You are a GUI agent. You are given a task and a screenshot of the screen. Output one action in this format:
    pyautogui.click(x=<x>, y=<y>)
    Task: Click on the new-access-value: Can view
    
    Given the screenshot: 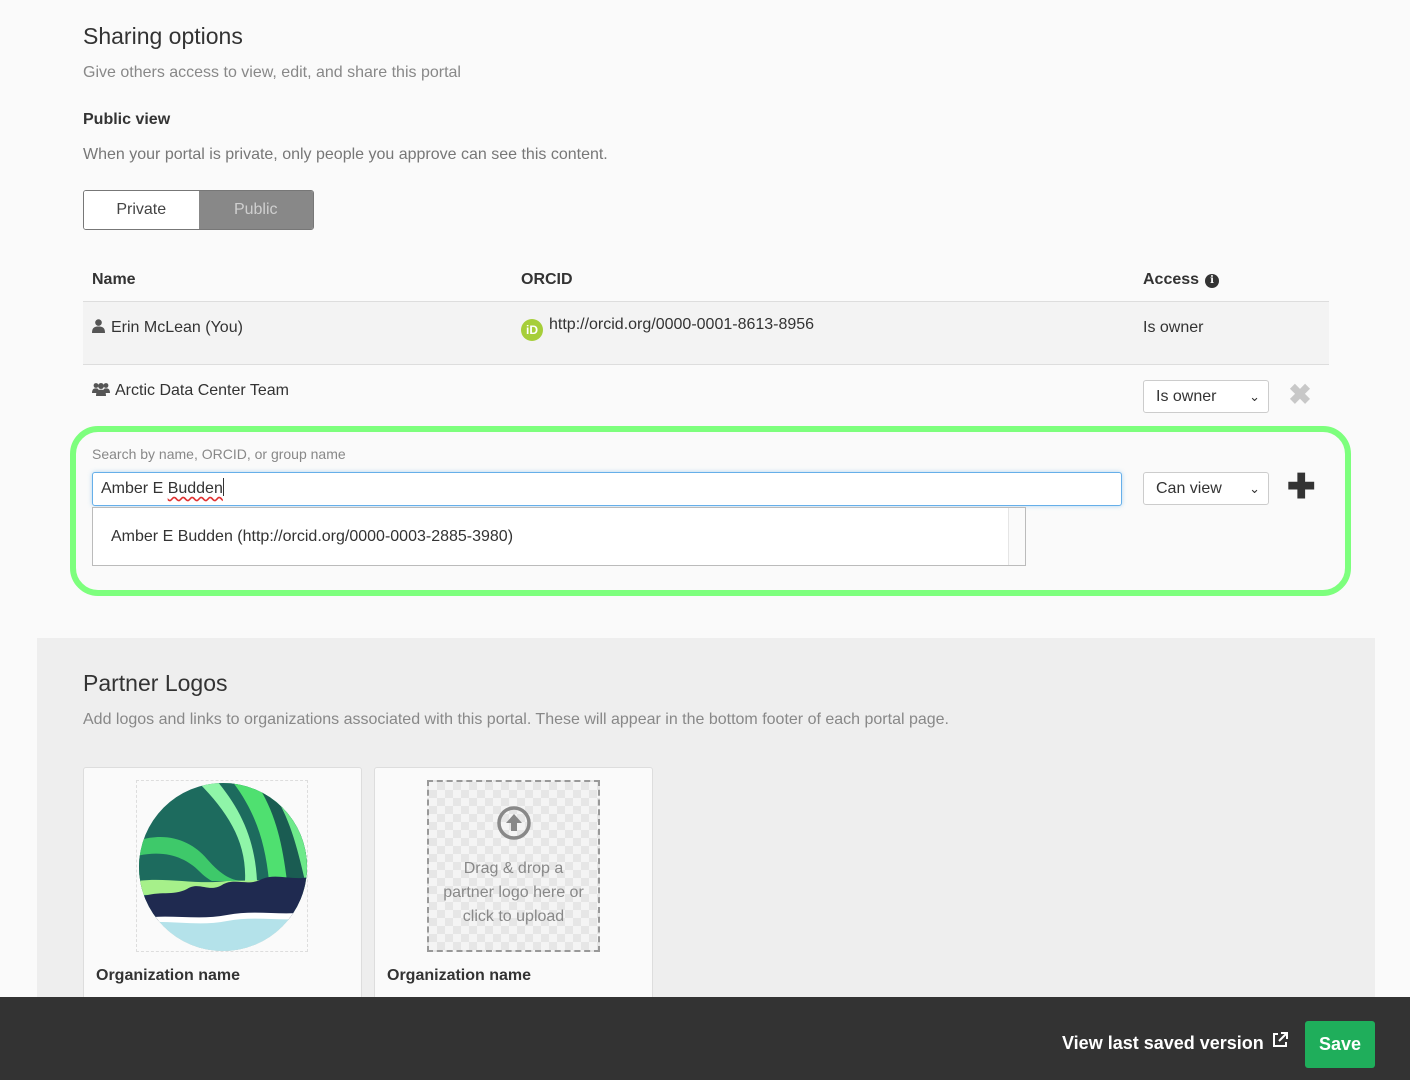 What is the action you would take?
    pyautogui.click(x=1189, y=488)
    